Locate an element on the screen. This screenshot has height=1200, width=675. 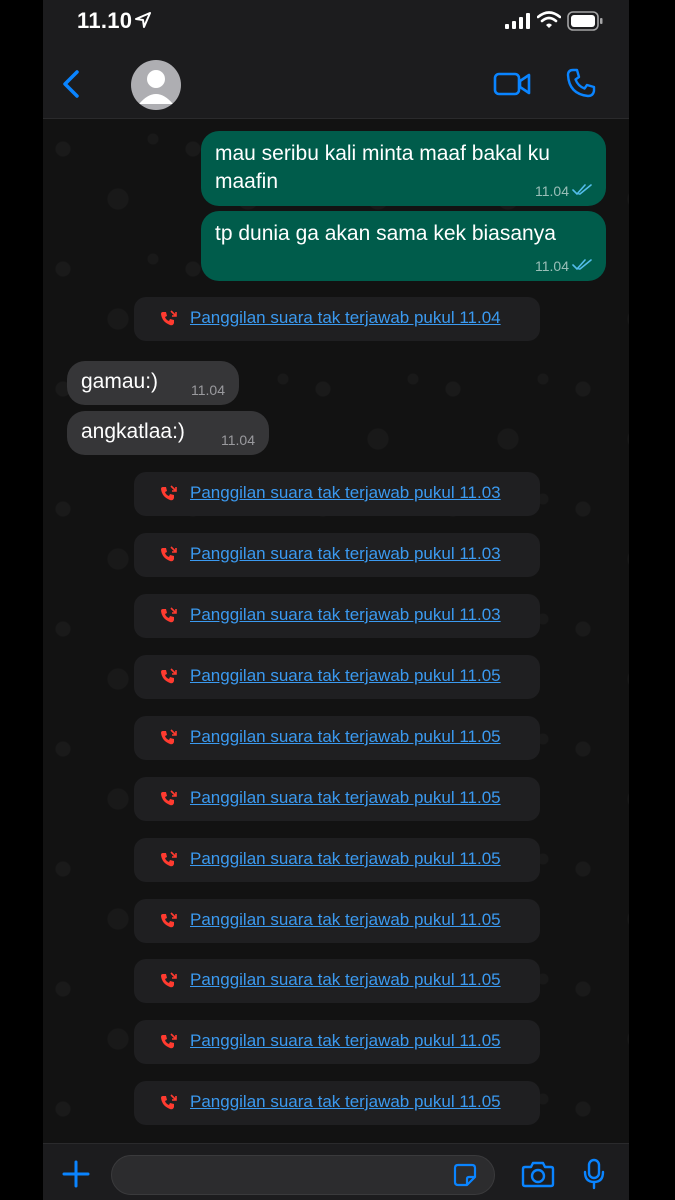
message-text: tp dunia ga akan sama kek biasanya is located at coordinates (385, 233).